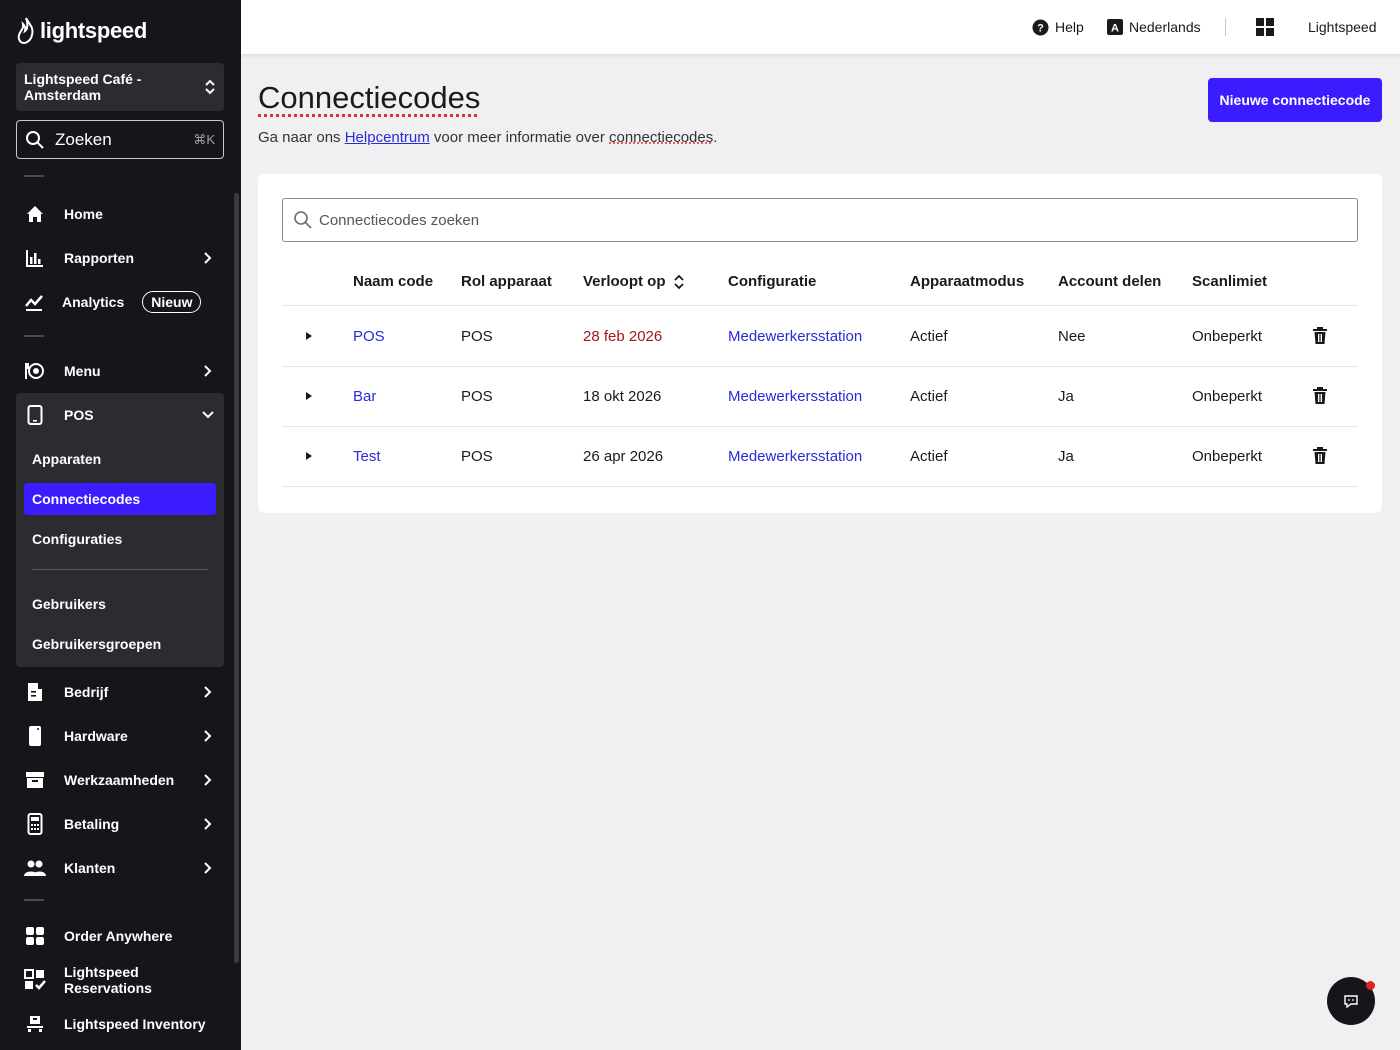 The image size is (1400, 1050). What do you see at coordinates (120, 736) in the screenshot?
I see `sidebar-item-hardware: Hardware` at bounding box center [120, 736].